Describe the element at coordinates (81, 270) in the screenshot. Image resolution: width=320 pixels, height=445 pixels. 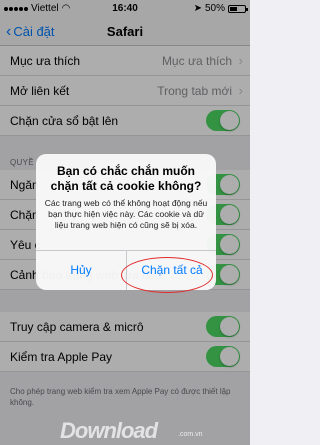
I see `cancel-button: Hủy` at that location.